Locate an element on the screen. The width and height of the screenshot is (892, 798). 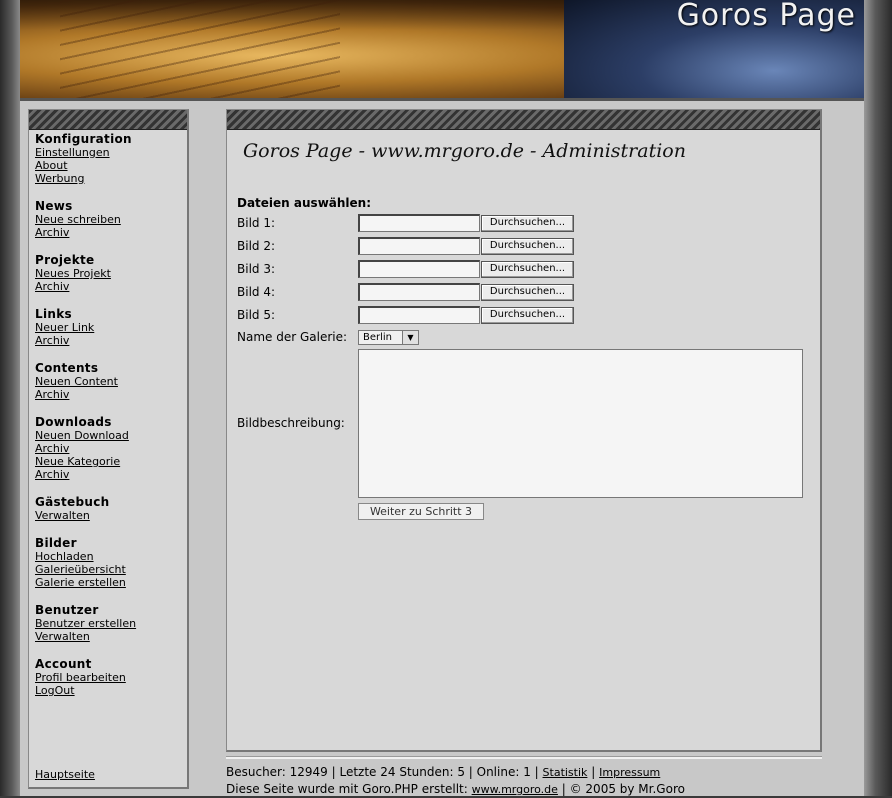
banner-book-image is located at coordinates (200, 50).